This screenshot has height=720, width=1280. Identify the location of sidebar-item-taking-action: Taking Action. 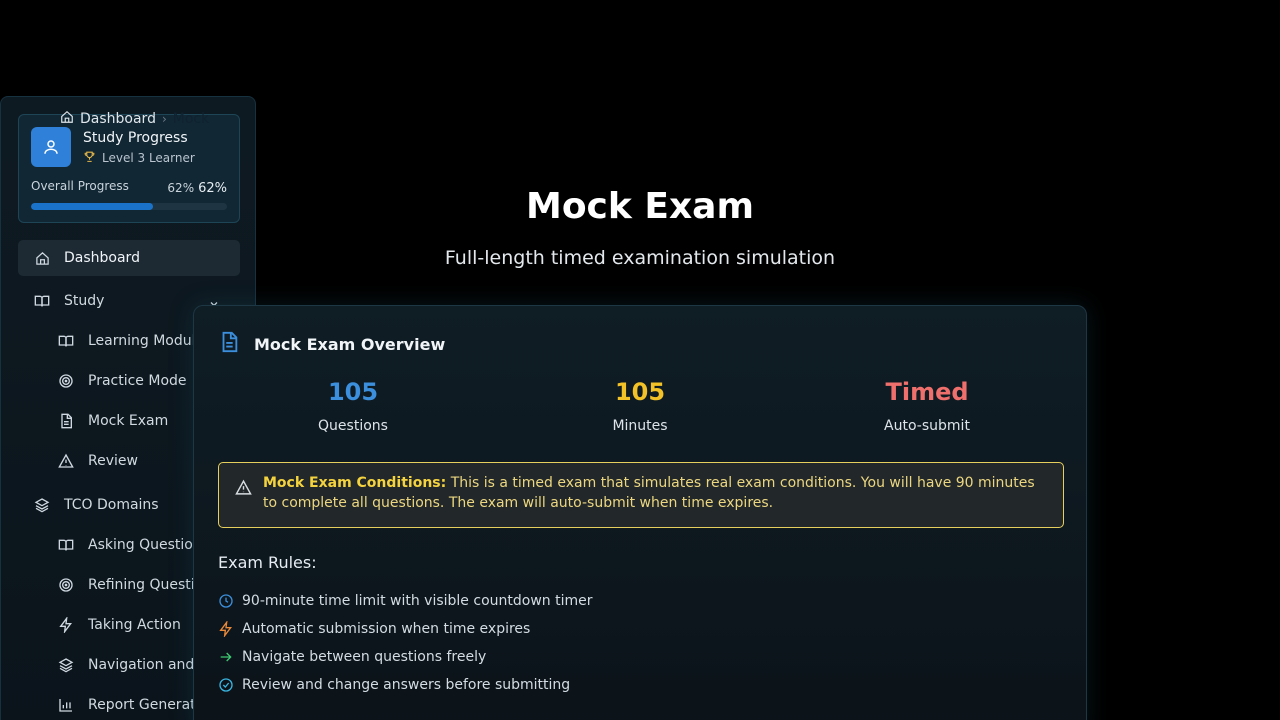
(119, 625).